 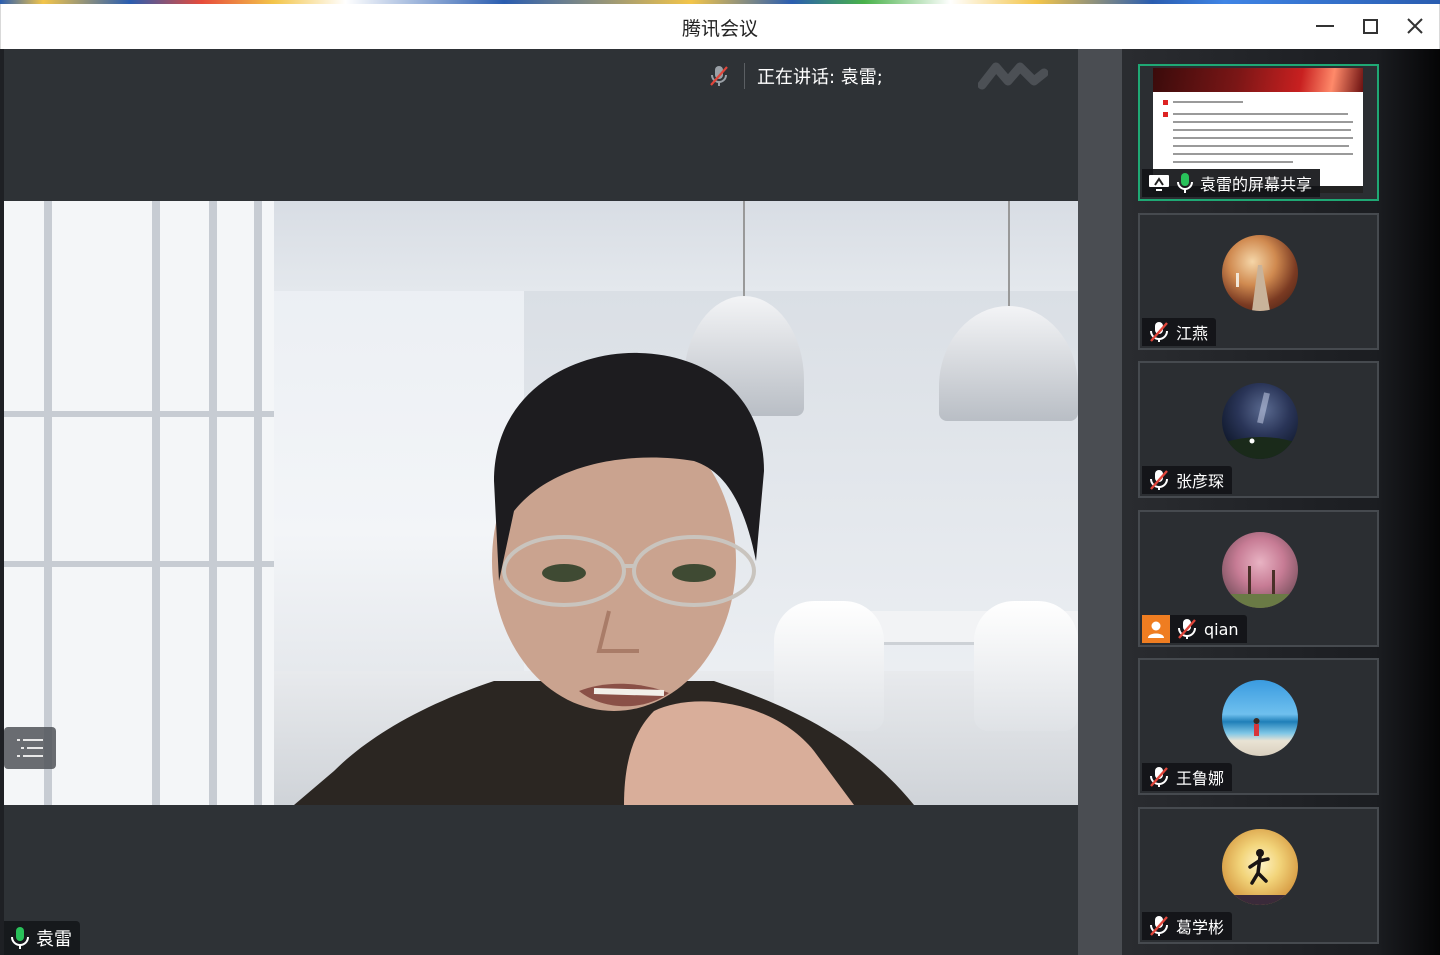 I want to click on screen-share-label: 袁雷的屏幕共享, so click(x=1231, y=183).